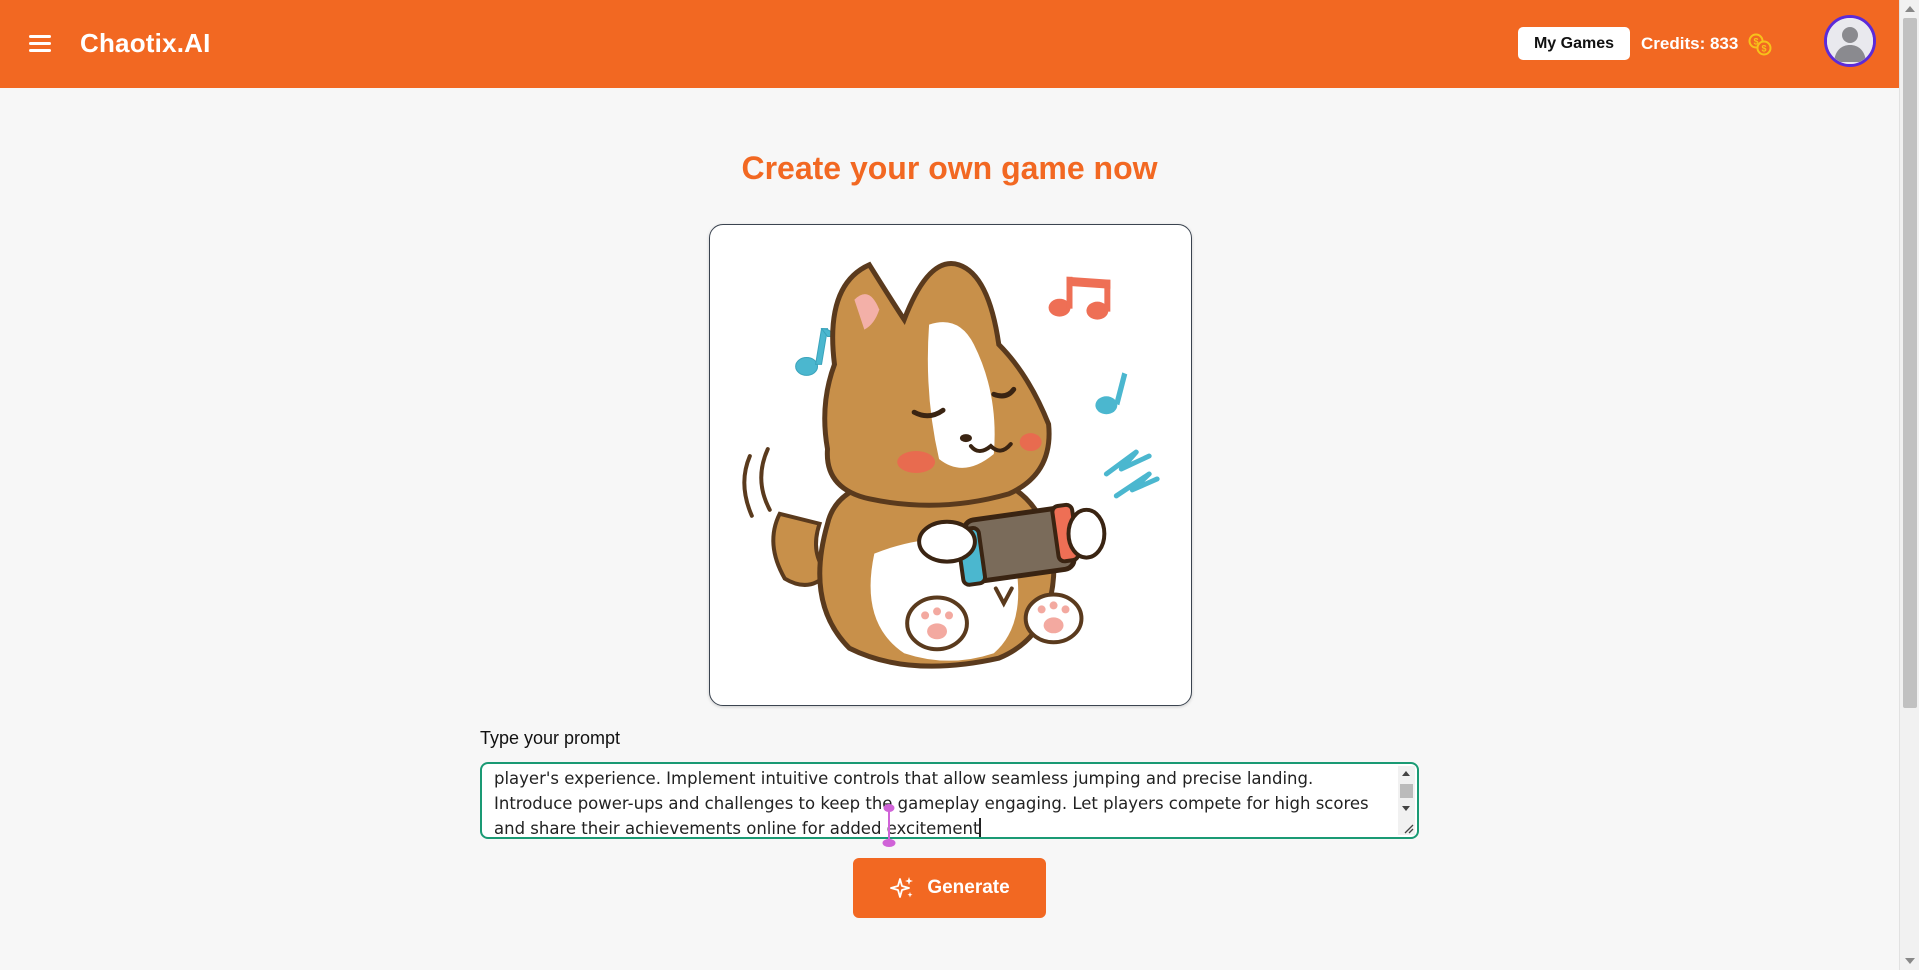 The image size is (1919, 970). I want to click on text-selection-handle-icon, so click(889, 825).